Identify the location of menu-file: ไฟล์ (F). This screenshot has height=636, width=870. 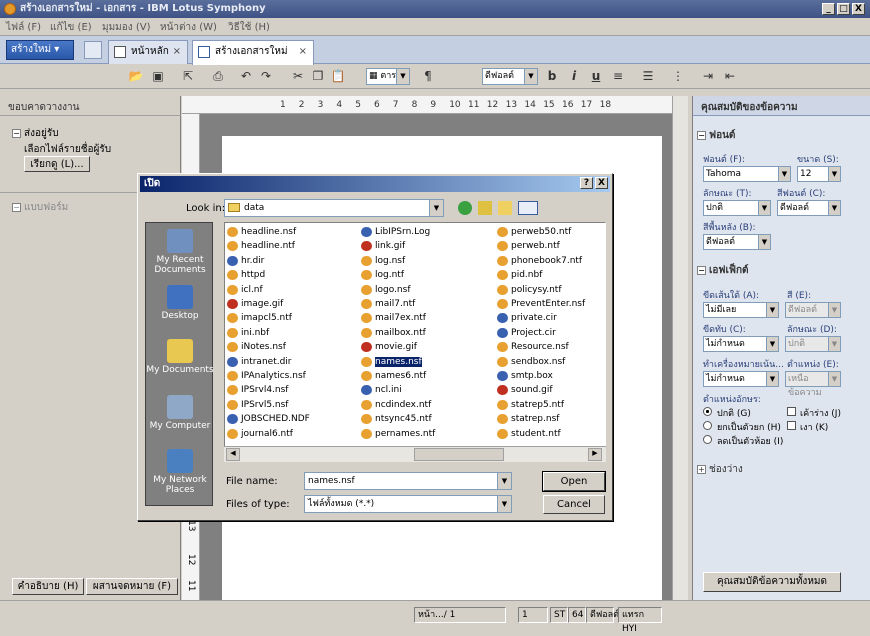
(23, 27).